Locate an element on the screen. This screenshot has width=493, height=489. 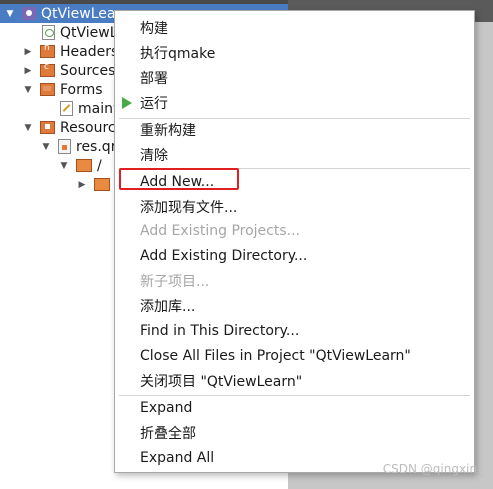
menu-item-deploy: 部署 is located at coordinates (154, 78).